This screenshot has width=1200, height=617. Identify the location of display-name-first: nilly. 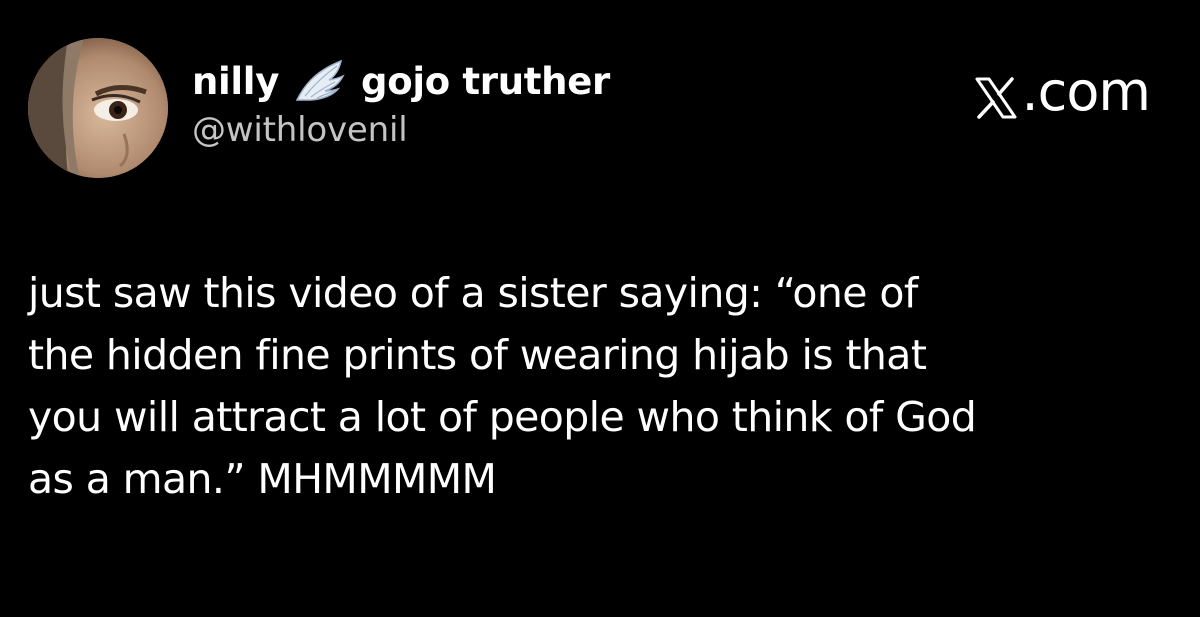
(236, 81).